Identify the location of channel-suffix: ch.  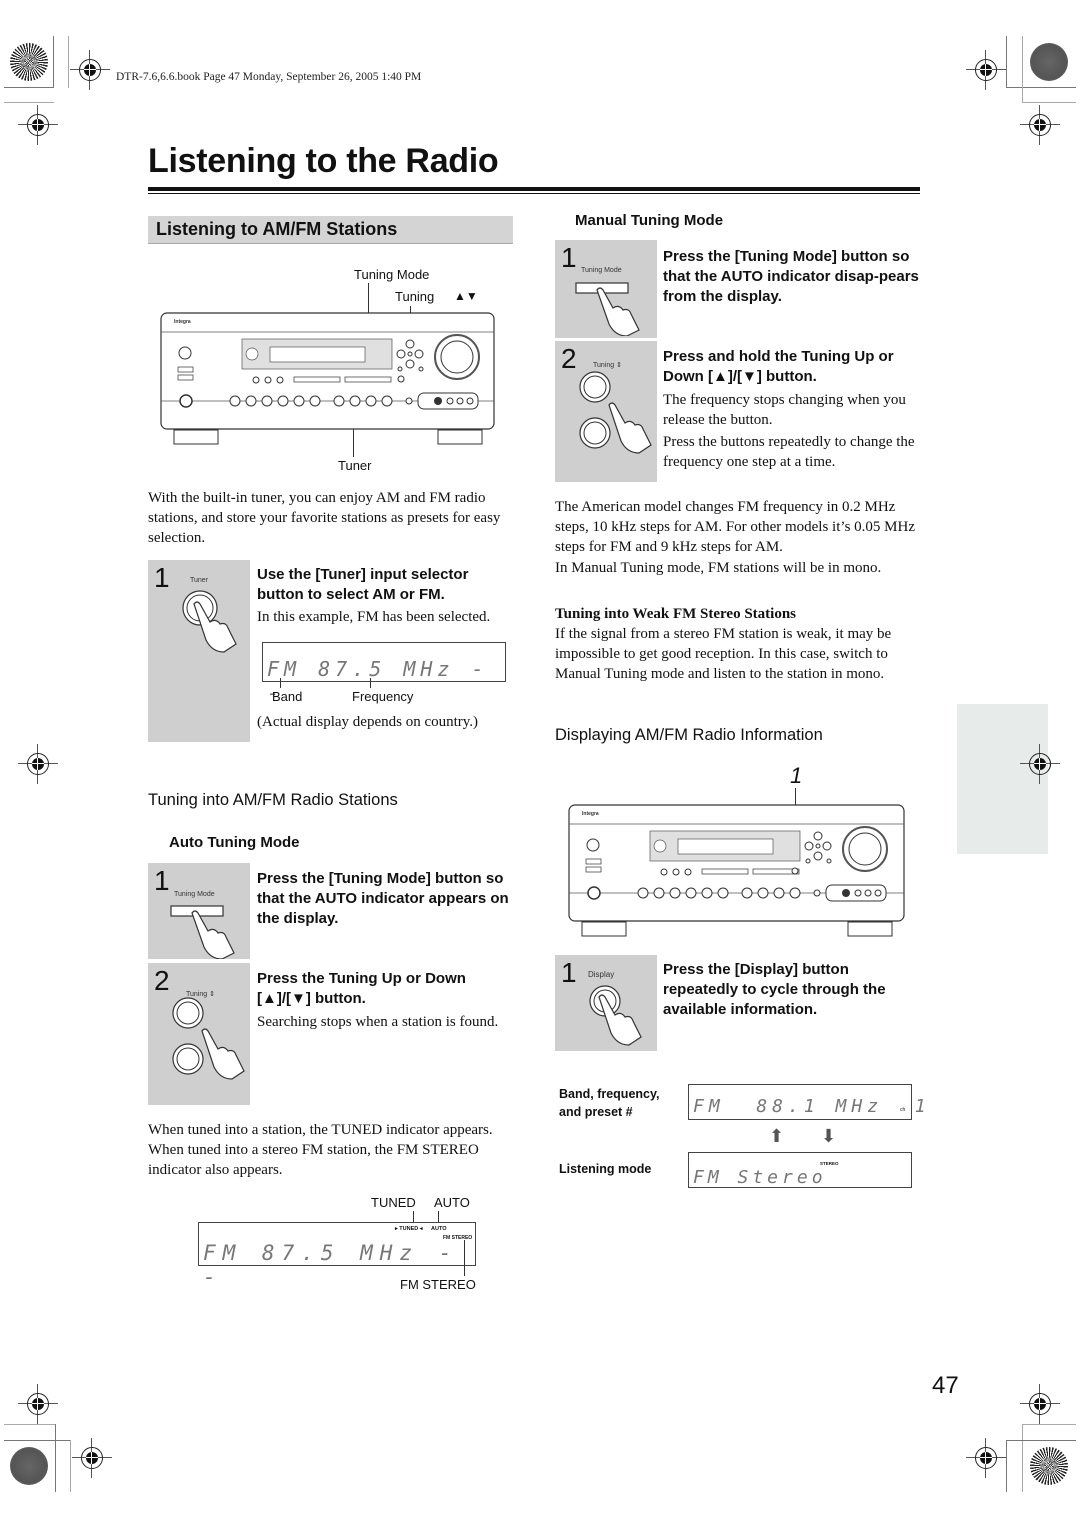
(903, 1110).